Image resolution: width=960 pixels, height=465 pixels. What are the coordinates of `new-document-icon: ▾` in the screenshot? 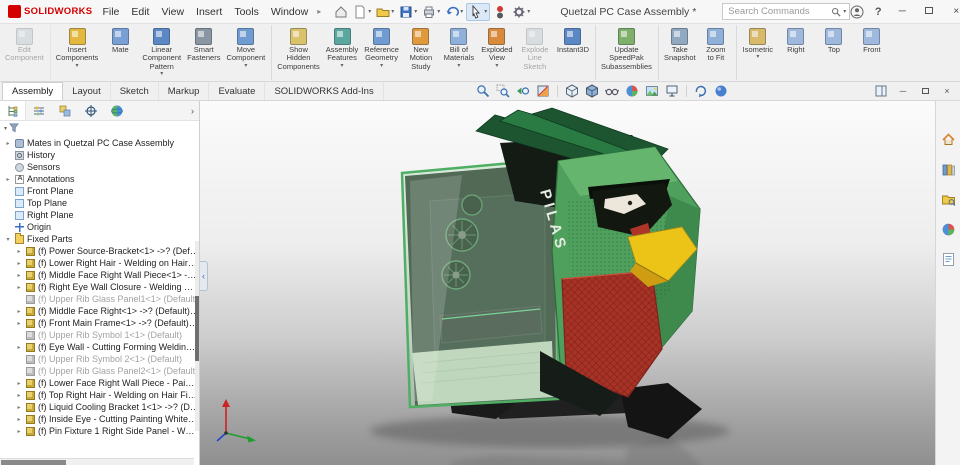 It's located at (362, 12).